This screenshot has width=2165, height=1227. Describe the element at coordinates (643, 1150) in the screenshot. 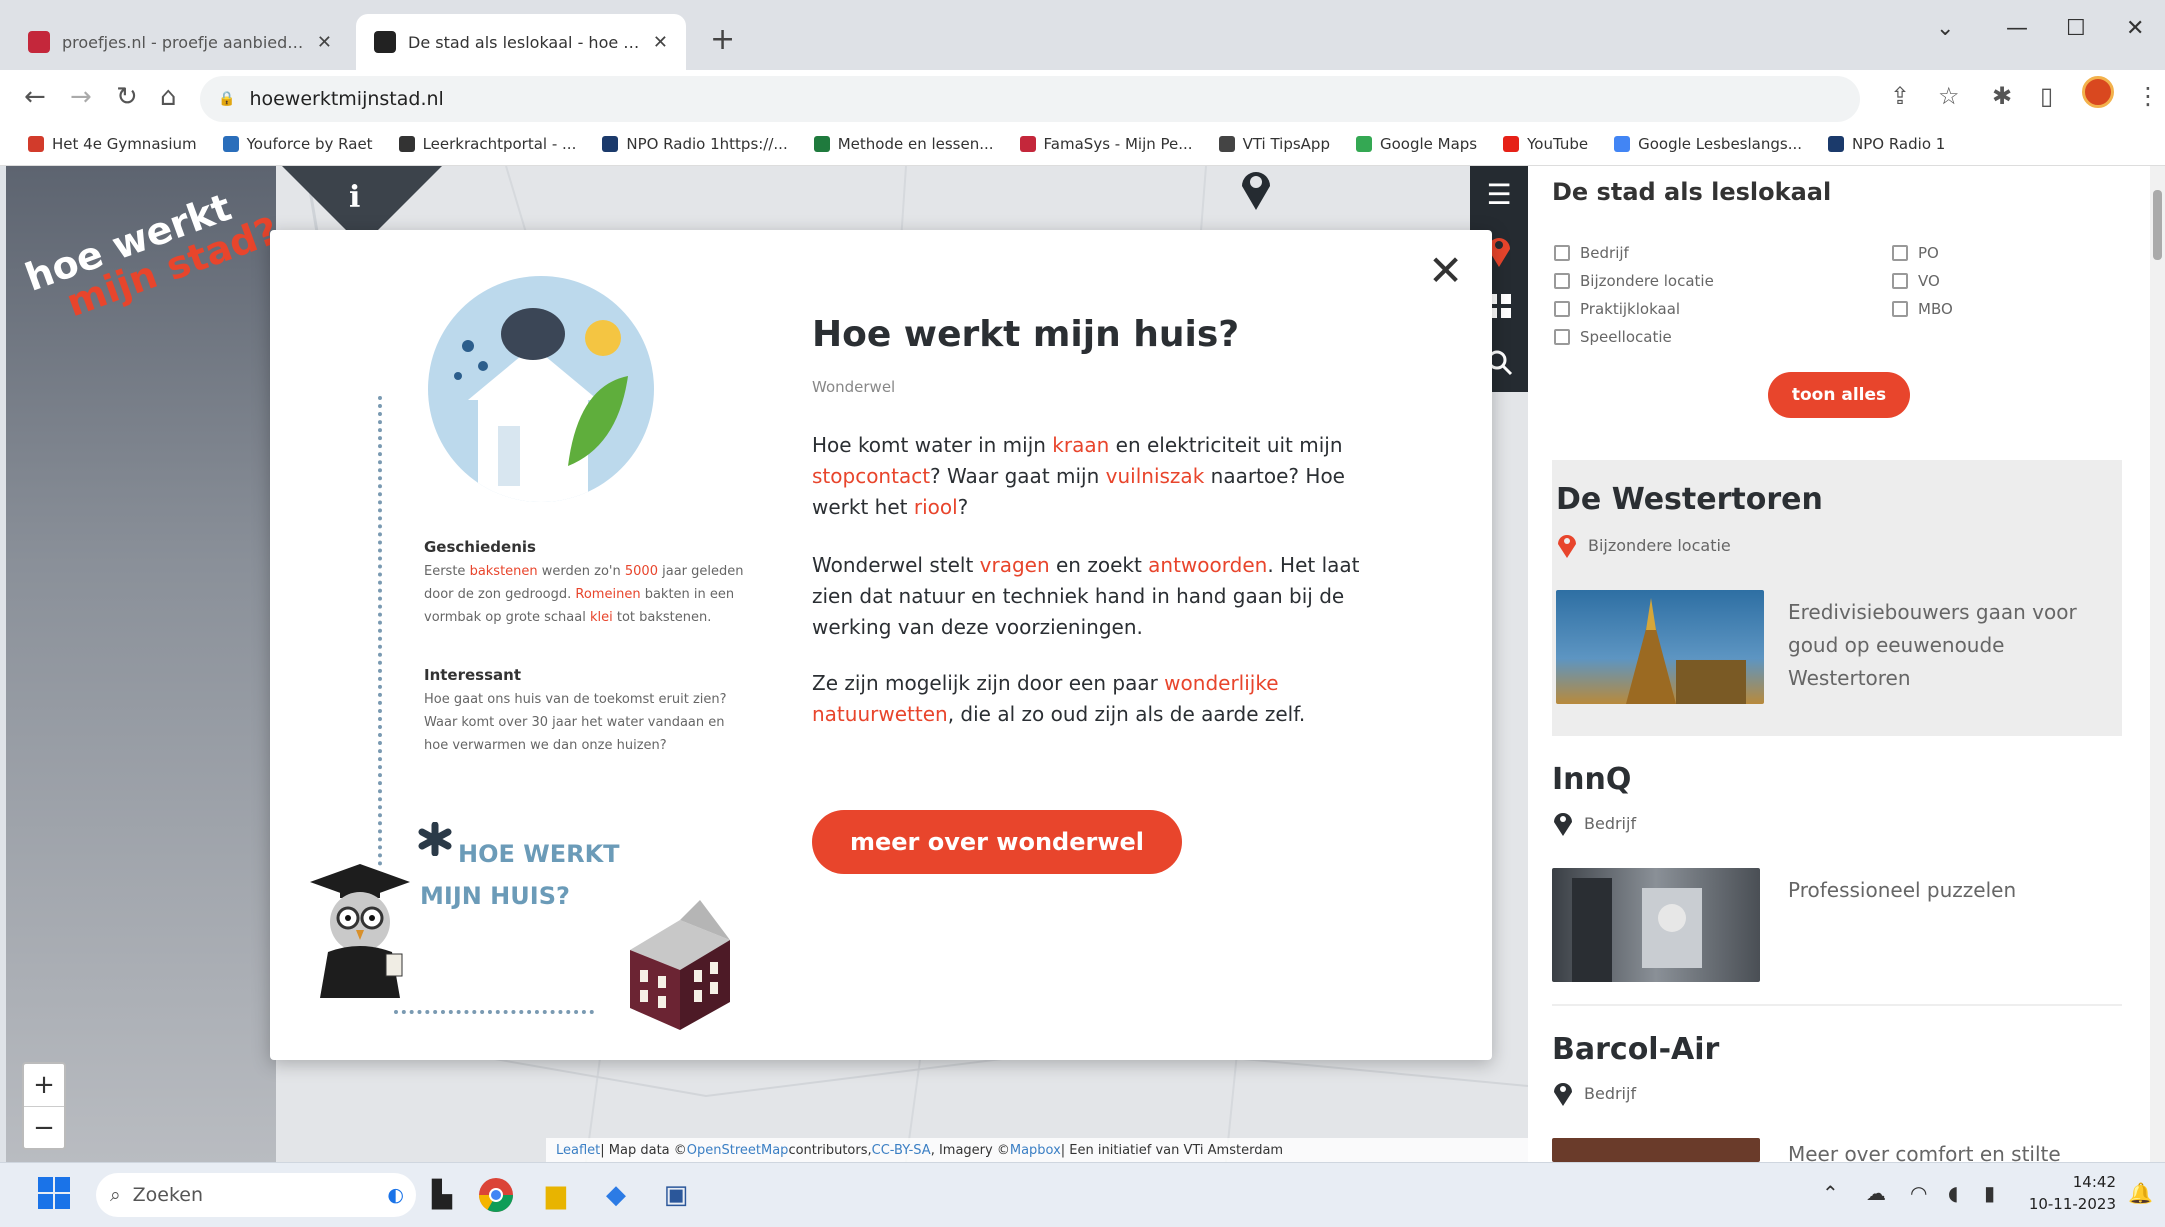

I see `attribution-text: | Map data ©` at that location.